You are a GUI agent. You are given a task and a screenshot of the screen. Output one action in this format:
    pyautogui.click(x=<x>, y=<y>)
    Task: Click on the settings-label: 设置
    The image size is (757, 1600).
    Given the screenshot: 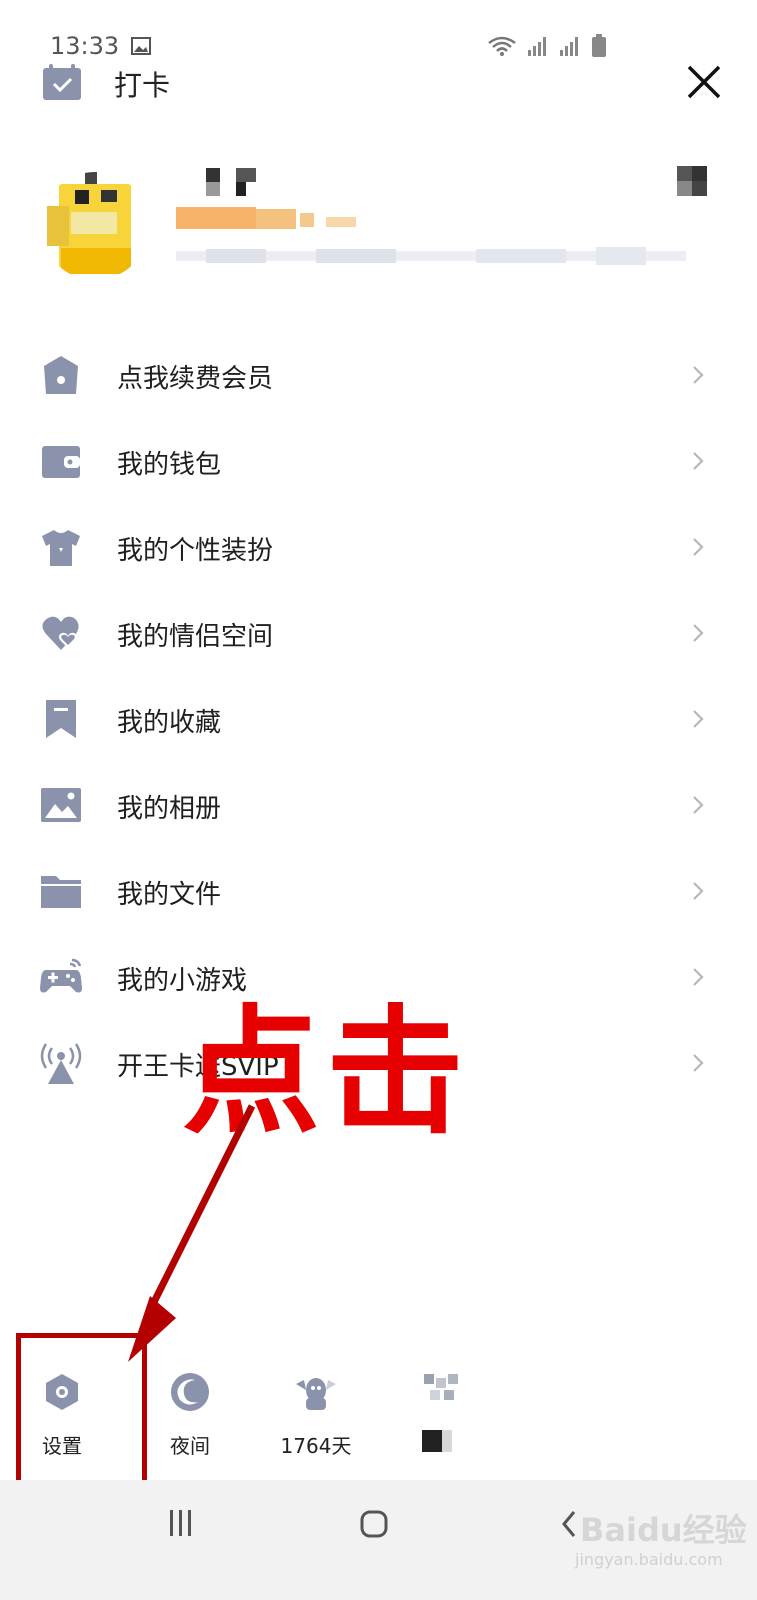 What is the action you would take?
    pyautogui.click(x=62, y=1446)
    